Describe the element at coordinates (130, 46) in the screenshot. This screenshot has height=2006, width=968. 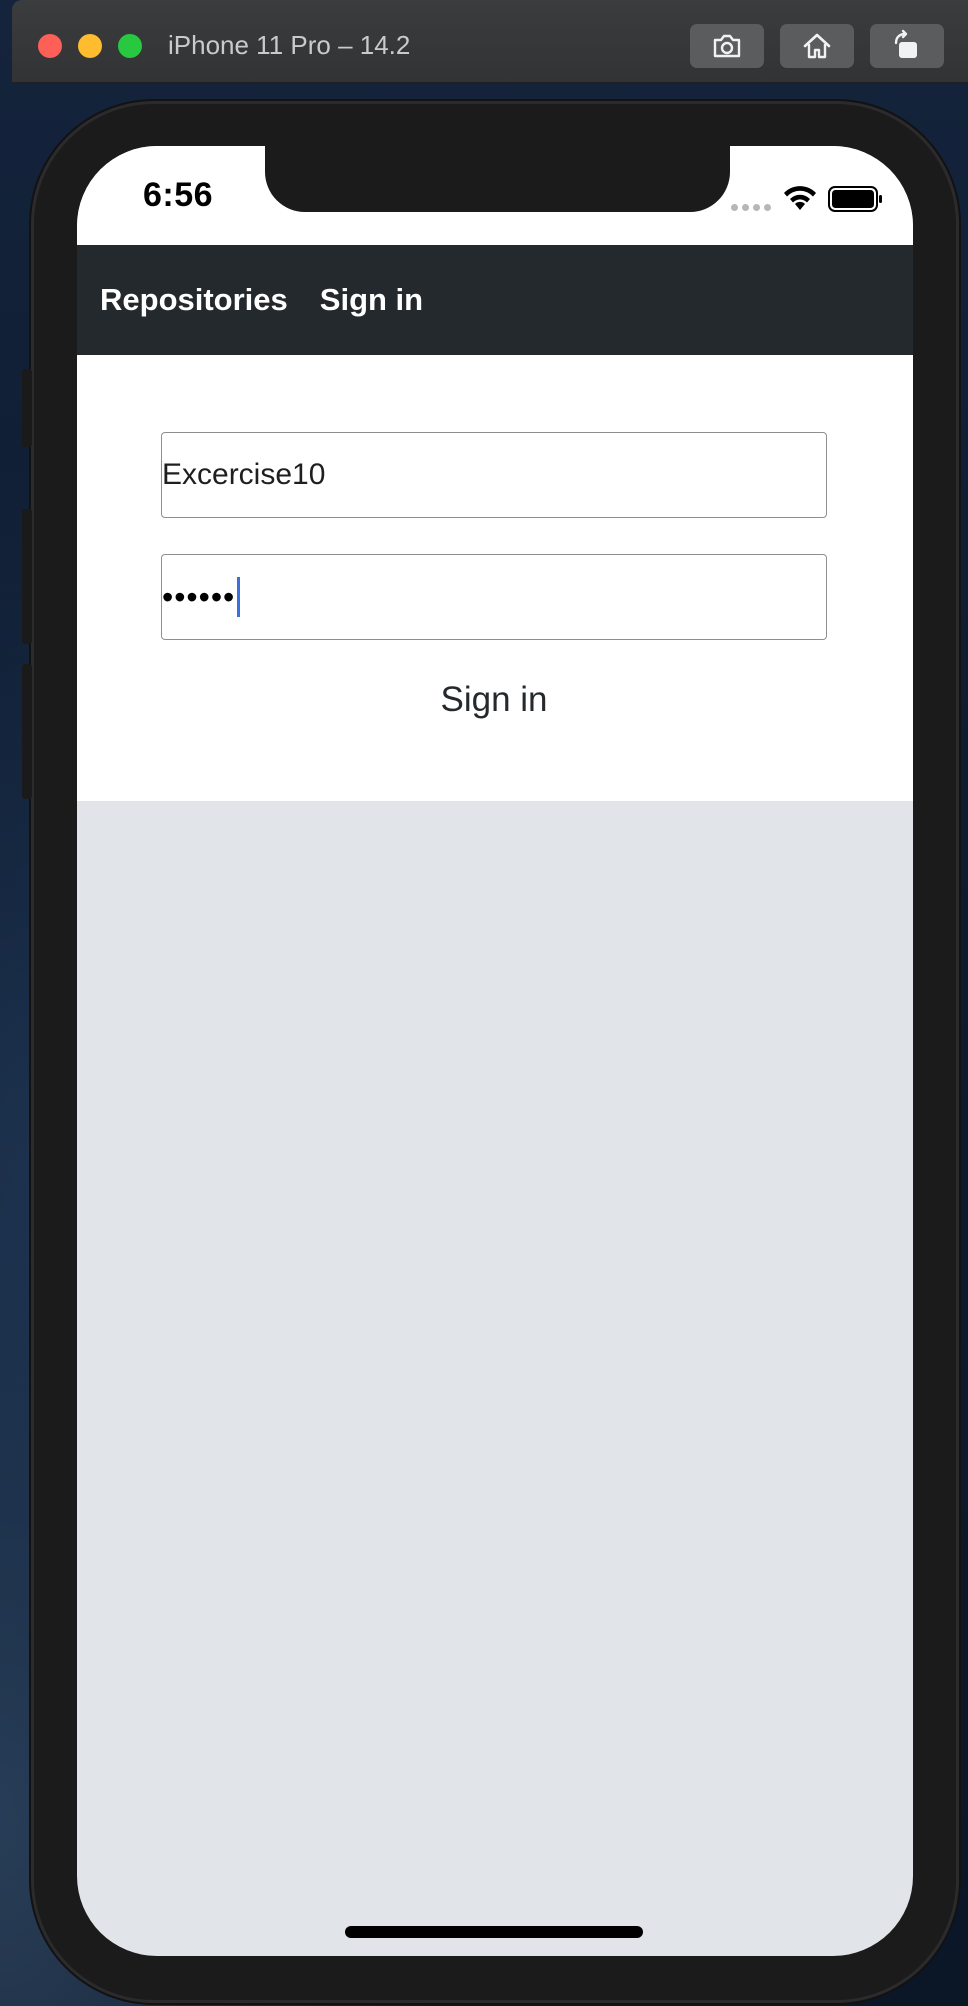
I see `zoom-window-button` at that location.